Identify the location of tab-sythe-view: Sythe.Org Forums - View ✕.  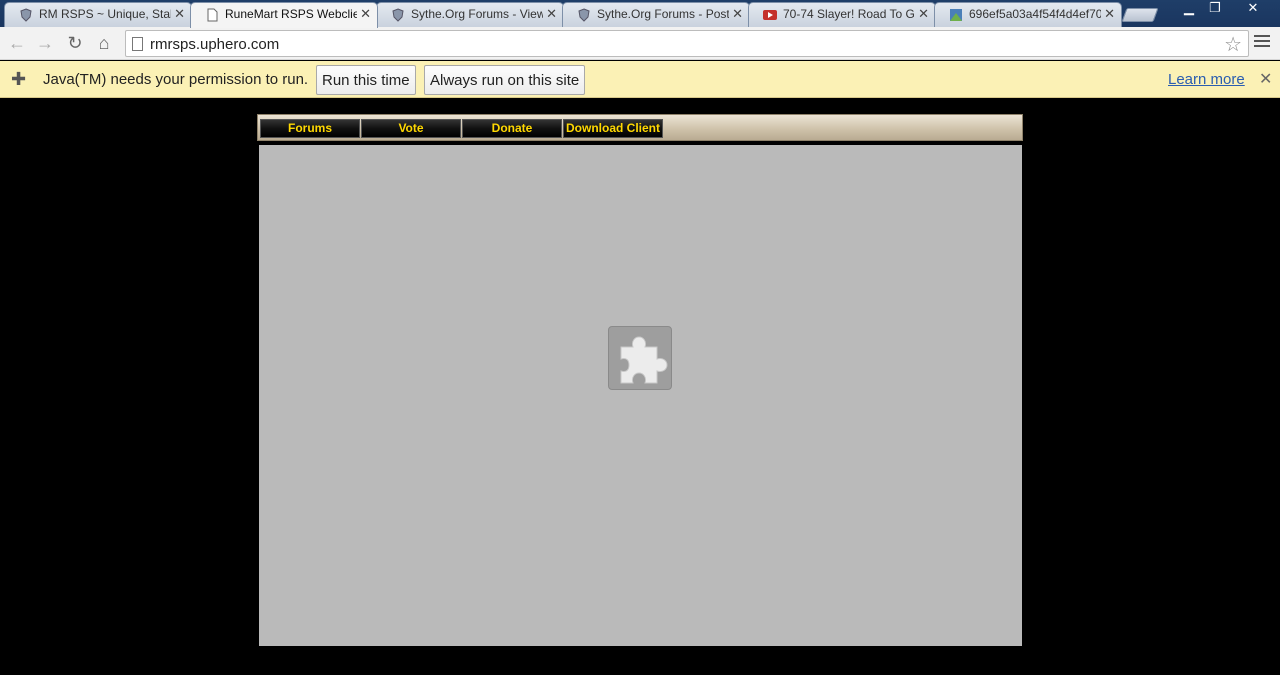
(470, 14).